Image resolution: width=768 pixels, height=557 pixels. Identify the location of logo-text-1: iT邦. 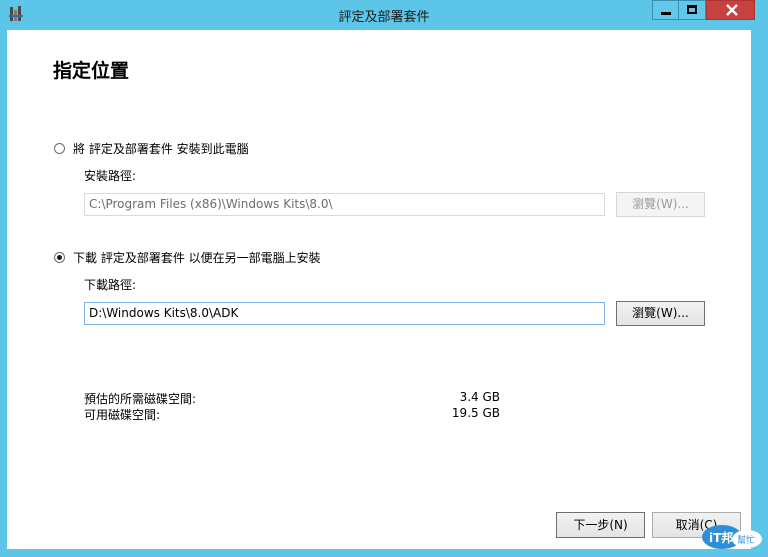
(721, 537).